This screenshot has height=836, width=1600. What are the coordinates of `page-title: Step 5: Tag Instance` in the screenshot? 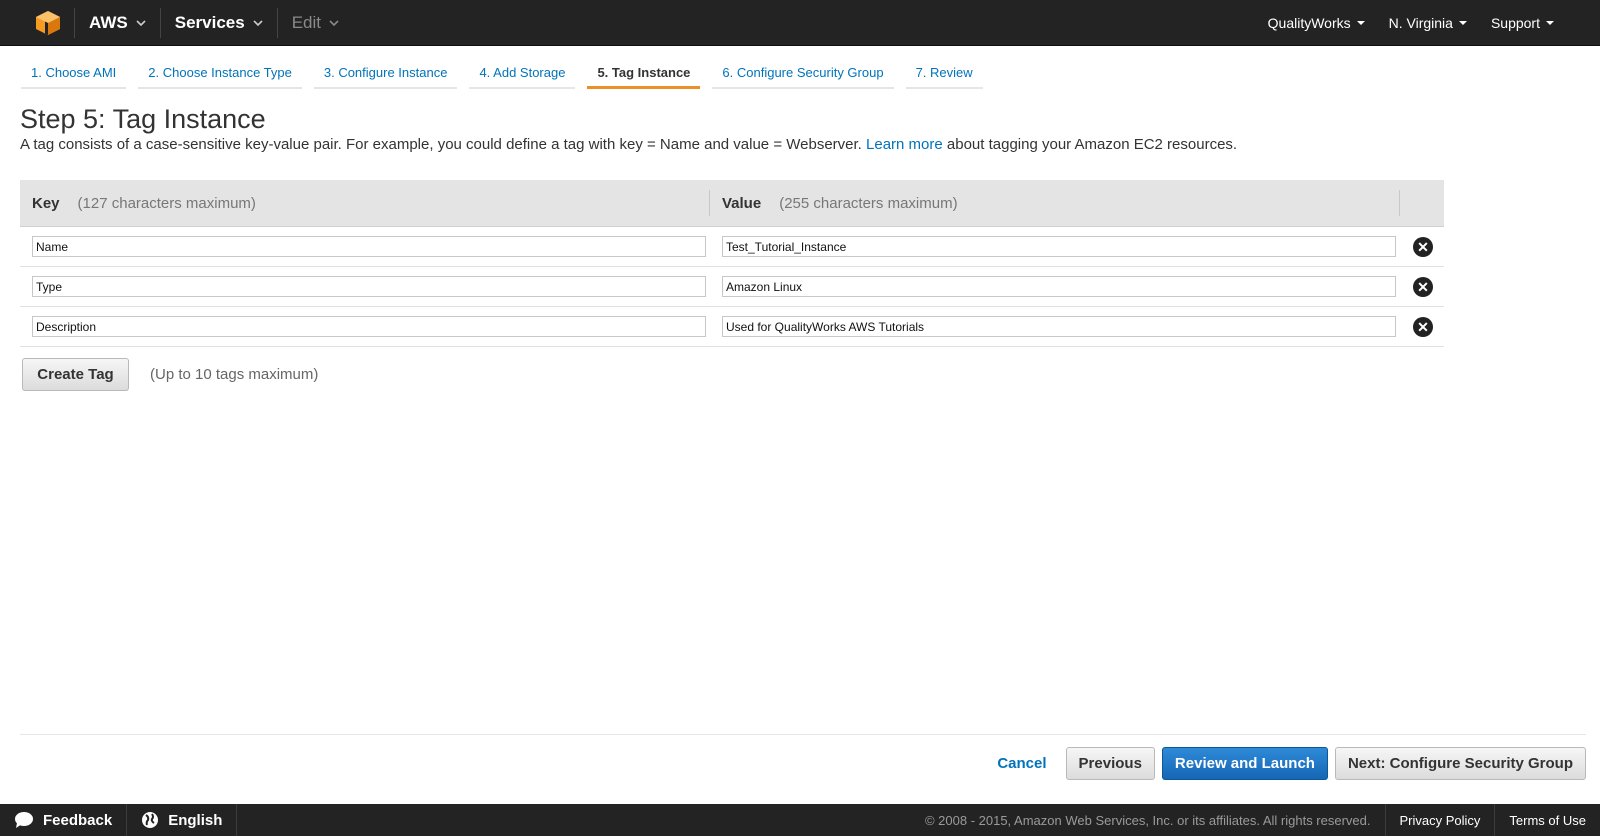 It's located at (143, 119).